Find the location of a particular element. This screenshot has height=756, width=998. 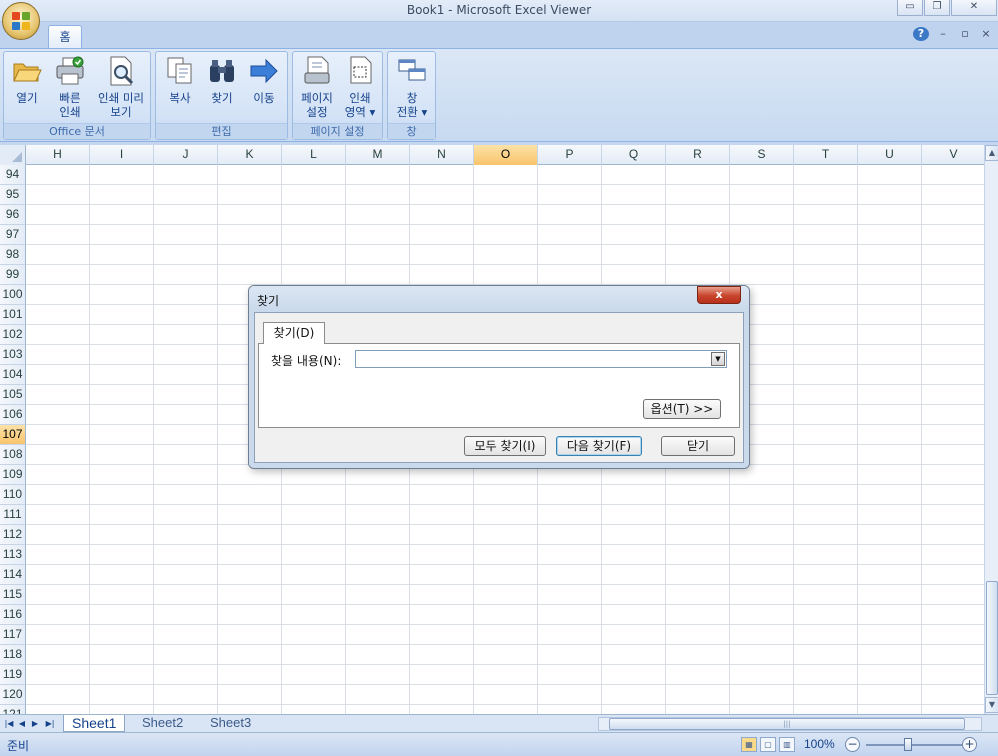

print-preview-button: 인쇄 미리 보기 is located at coordinates (121, 87).